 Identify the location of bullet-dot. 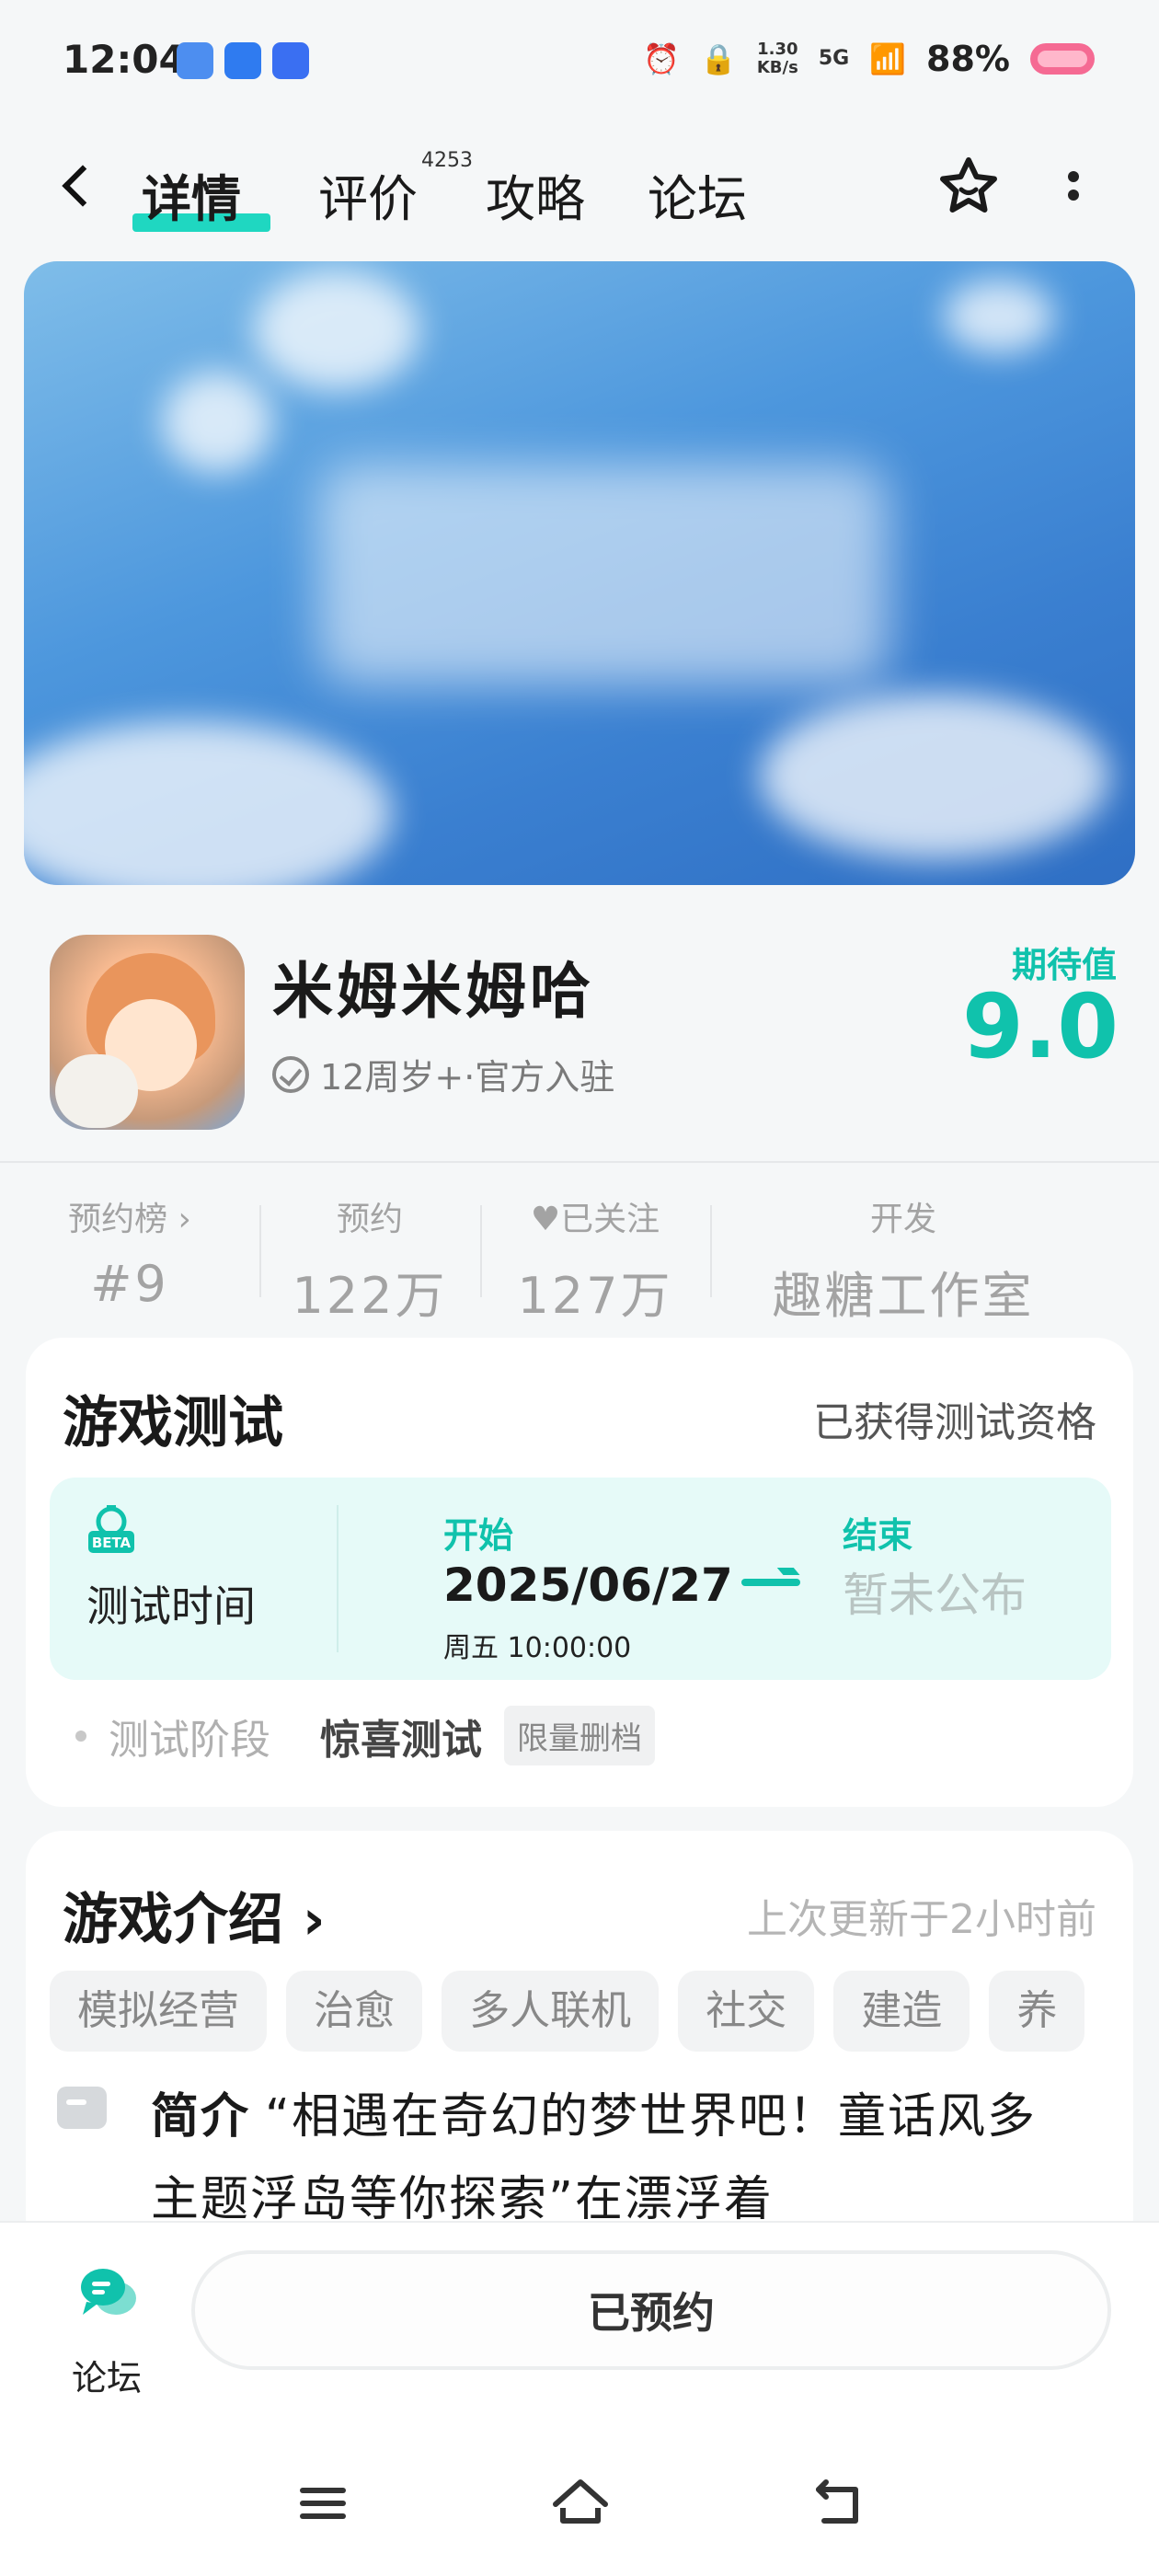
(80, 1736).